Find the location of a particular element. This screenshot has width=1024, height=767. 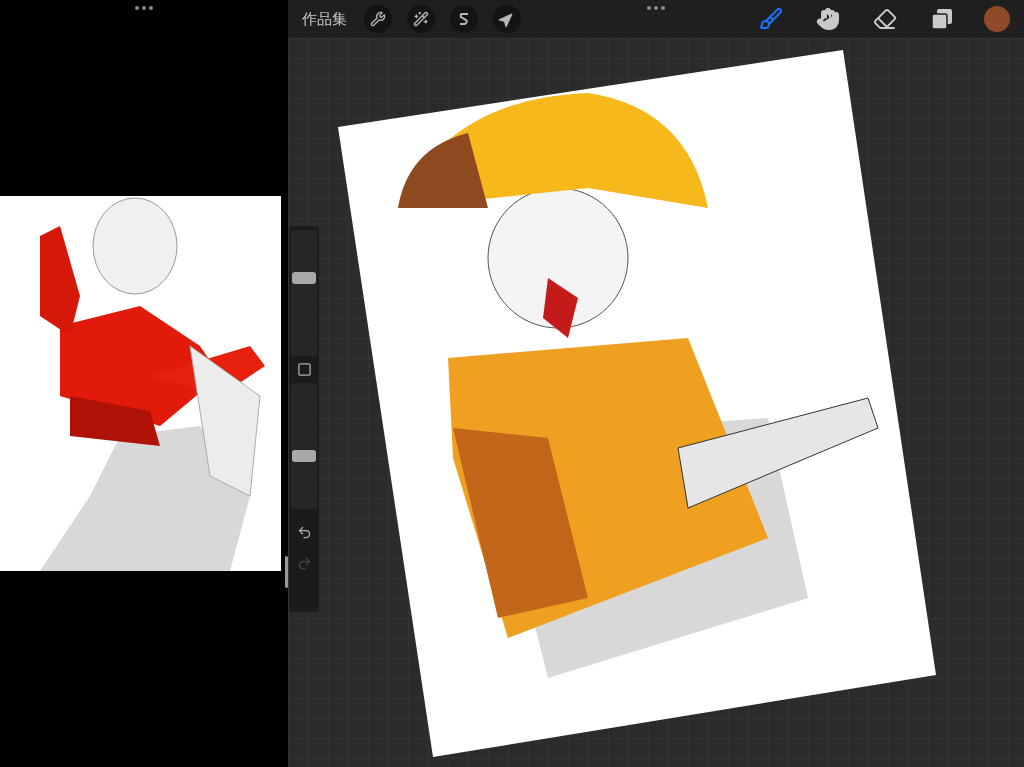

hand-icon is located at coordinates (828, 19).